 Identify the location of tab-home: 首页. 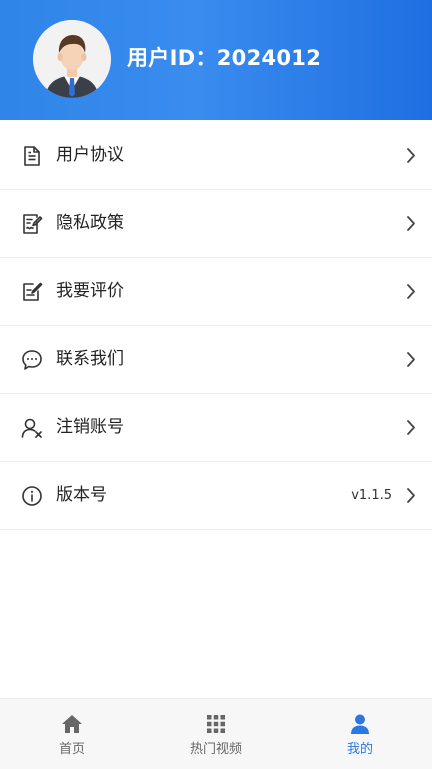
(72, 734).